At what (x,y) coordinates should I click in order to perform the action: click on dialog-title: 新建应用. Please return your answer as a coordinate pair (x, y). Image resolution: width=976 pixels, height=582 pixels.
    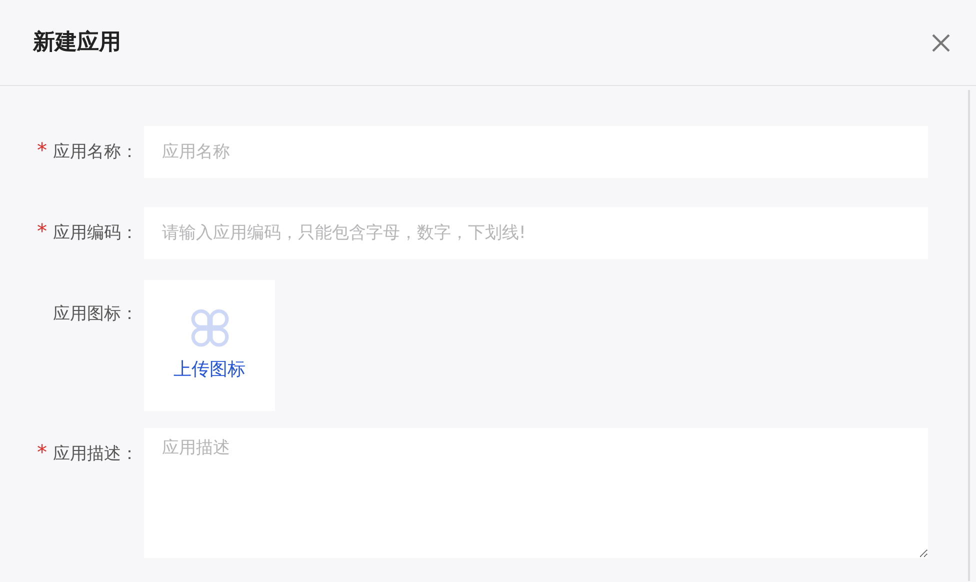
    Looking at the image, I should click on (77, 42).